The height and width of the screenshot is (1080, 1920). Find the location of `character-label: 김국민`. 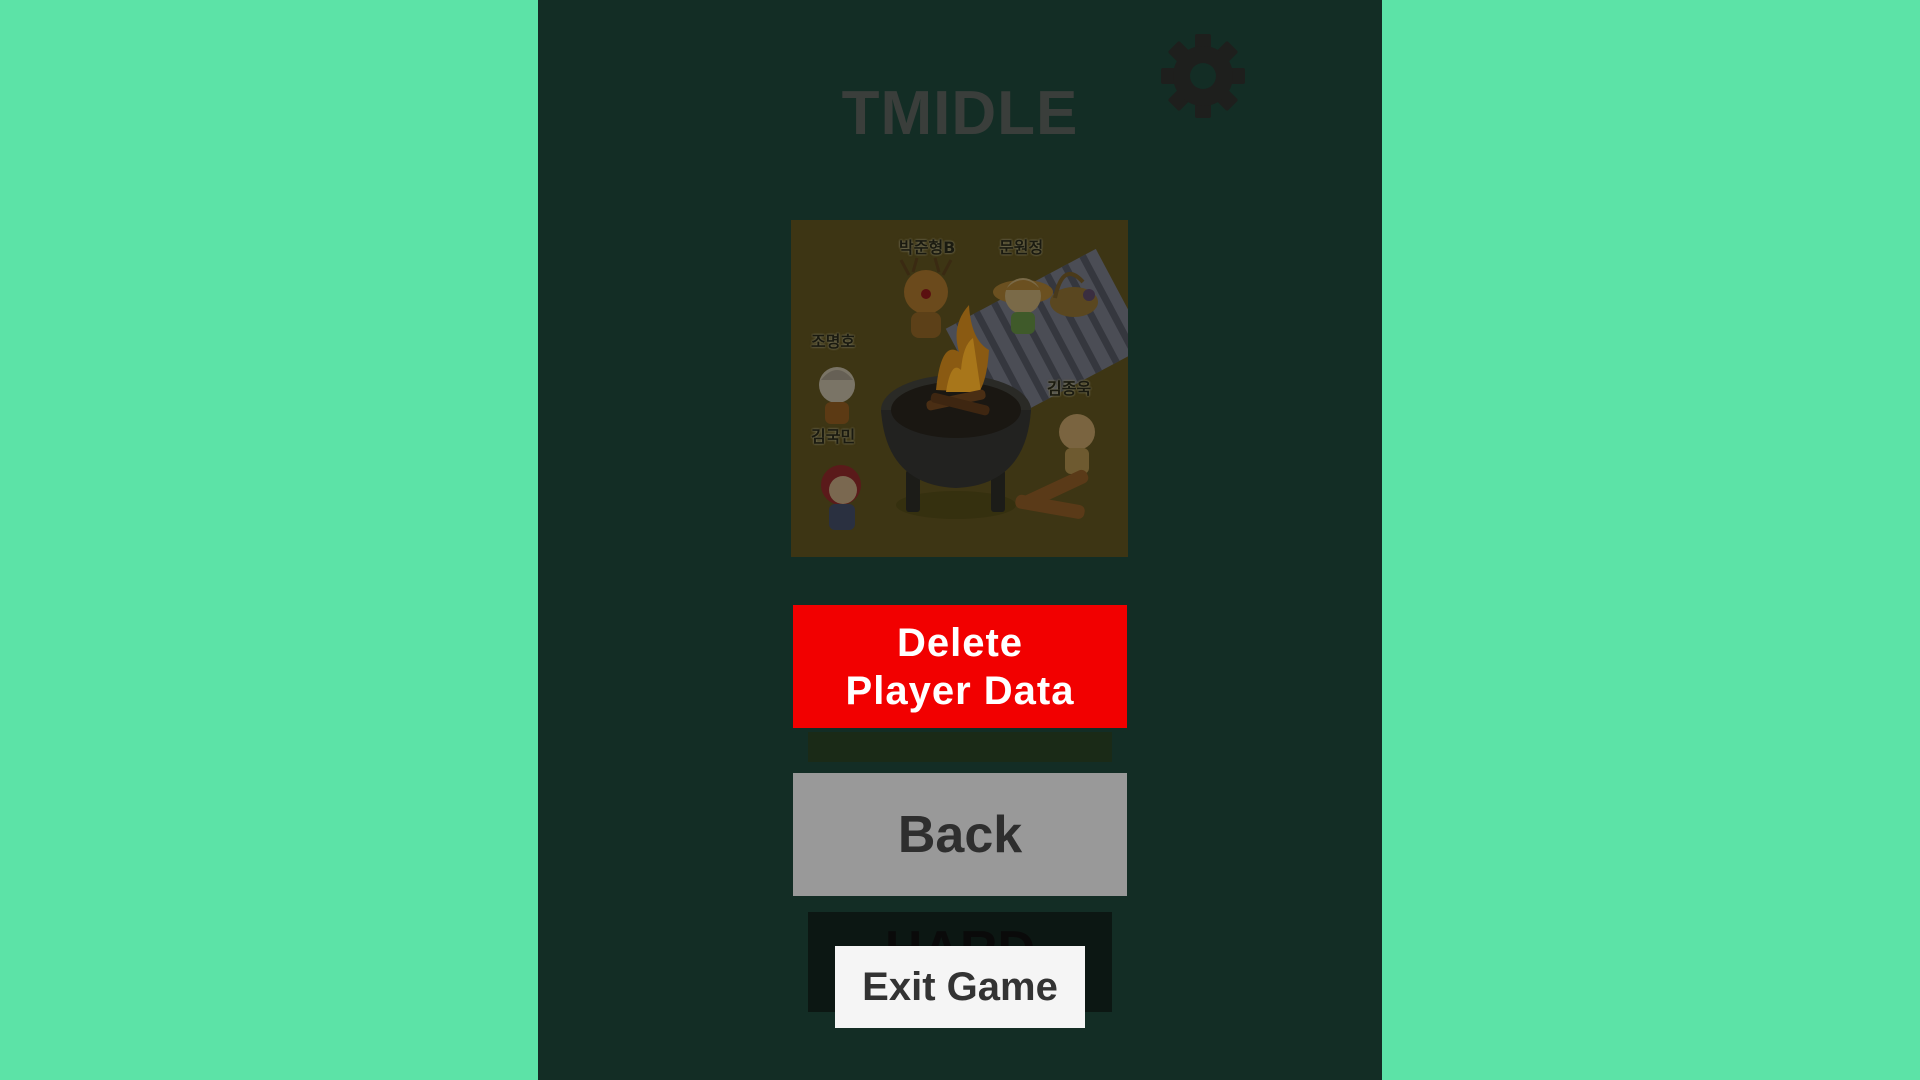

character-label: 김국민 is located at coordinates (833, 436).